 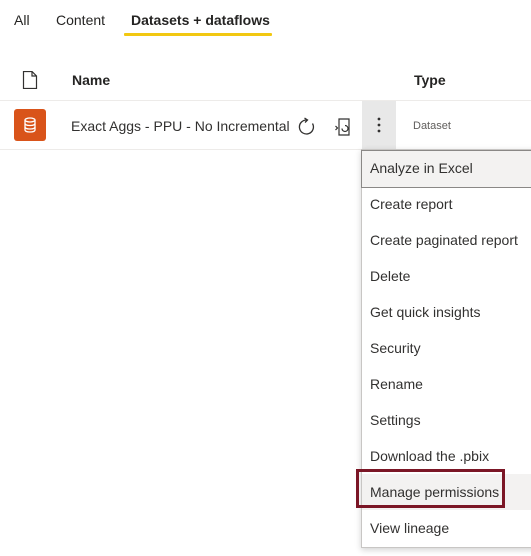 I want to click on schedule-refresh-icon, so click(x=343, y=127).